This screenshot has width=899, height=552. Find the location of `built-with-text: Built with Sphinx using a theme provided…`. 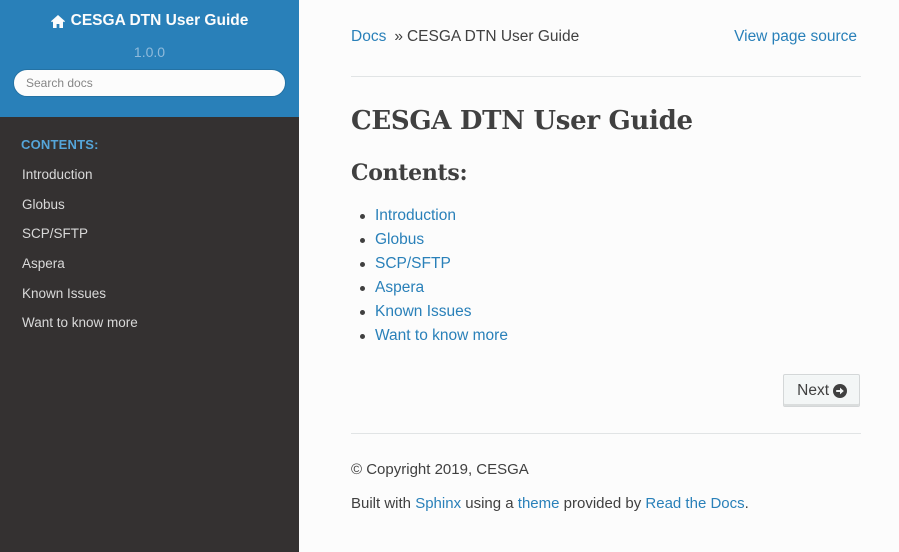

built-with-text: Built with Sphinx using a theme provided… is located at coordinates (606, 504).